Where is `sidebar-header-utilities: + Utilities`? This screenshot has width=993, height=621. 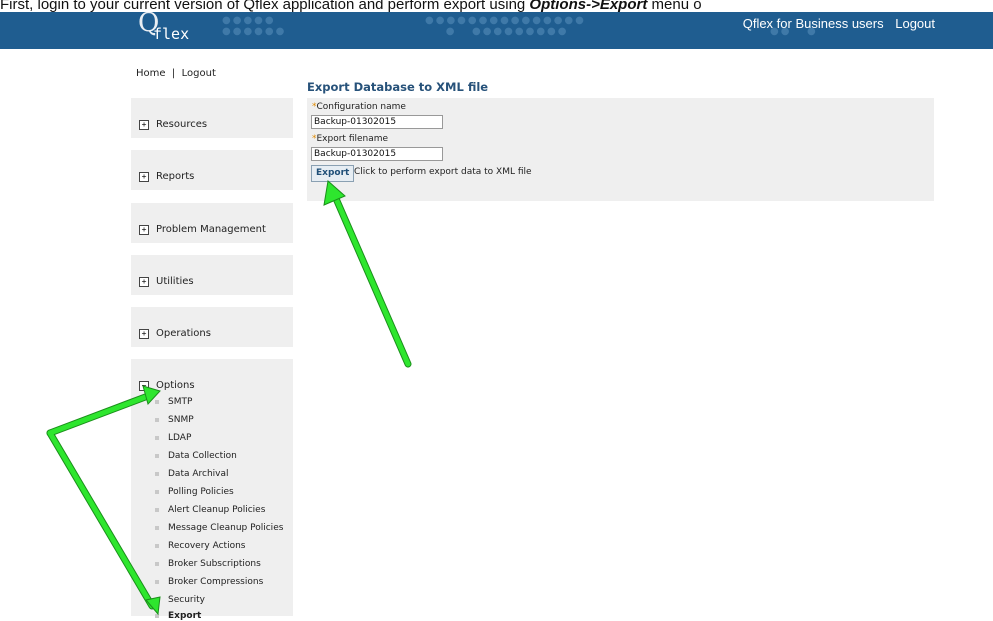
sidebar-header-utilities: + Utilities is located at coordinates (166, 281).